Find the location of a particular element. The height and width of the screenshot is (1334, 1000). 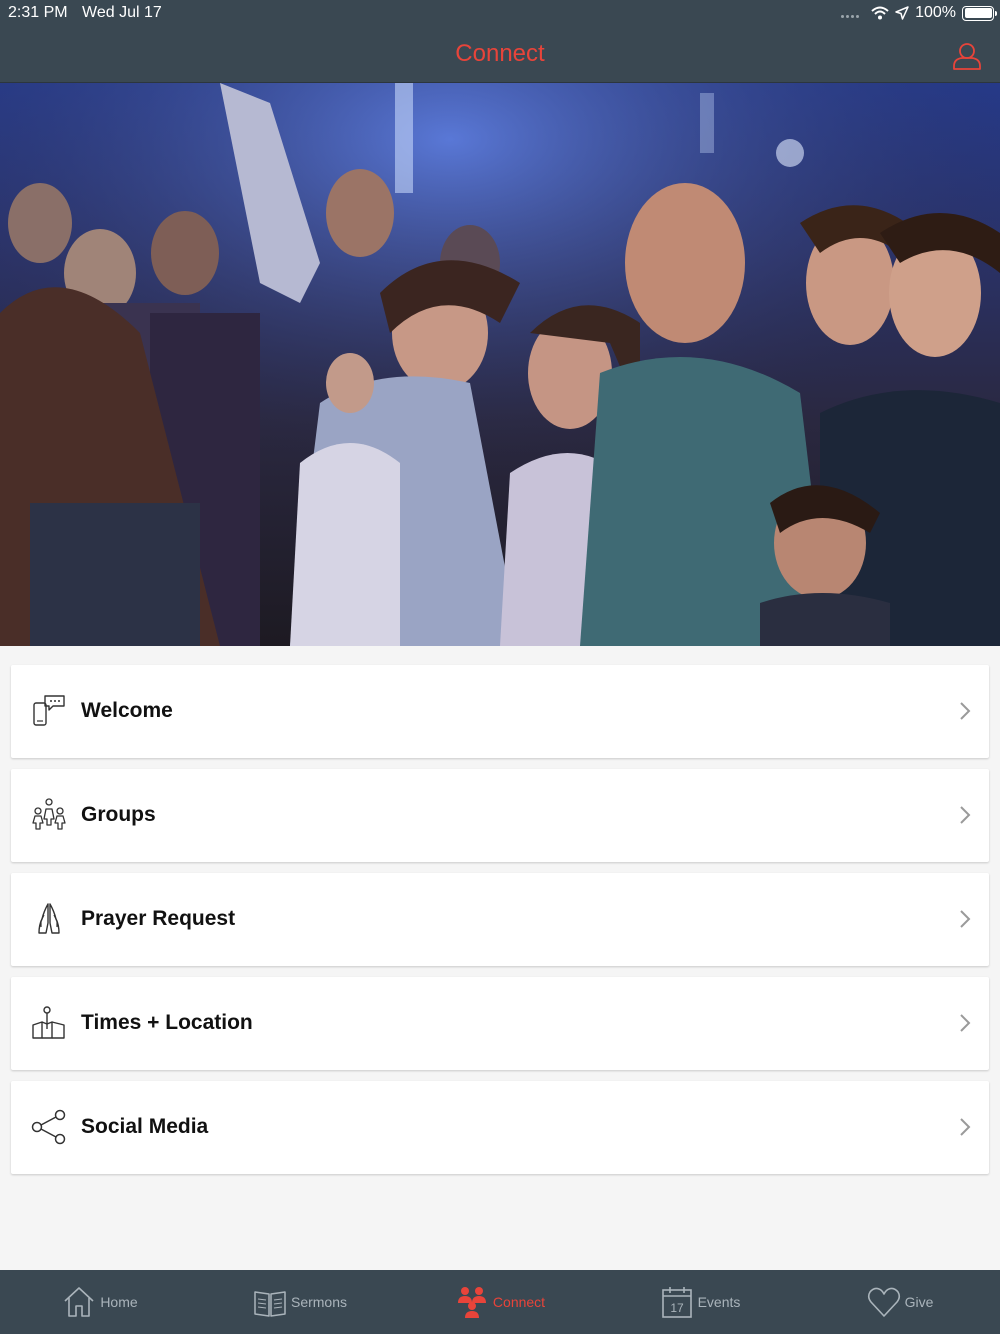

battery-icon is located at coordinates (979, 13).